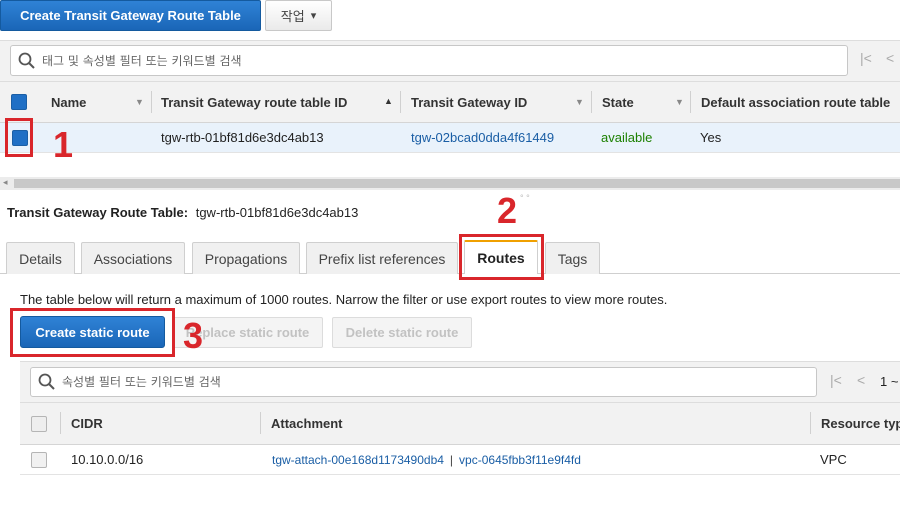 This screenshot has height=505, width=900. Describe the element at coordinates (469, 102) in the screenshot. I see `col-tgw-id: Transit Gateway ID` at that location.